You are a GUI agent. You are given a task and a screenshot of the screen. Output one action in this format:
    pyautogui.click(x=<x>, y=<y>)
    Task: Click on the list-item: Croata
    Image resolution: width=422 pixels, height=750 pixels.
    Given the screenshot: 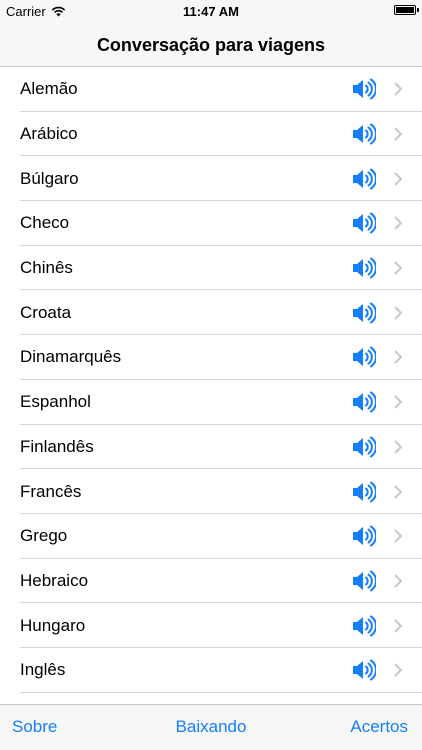 What is the action you would take?
    pyautogui.click(x=211, y=312)
    